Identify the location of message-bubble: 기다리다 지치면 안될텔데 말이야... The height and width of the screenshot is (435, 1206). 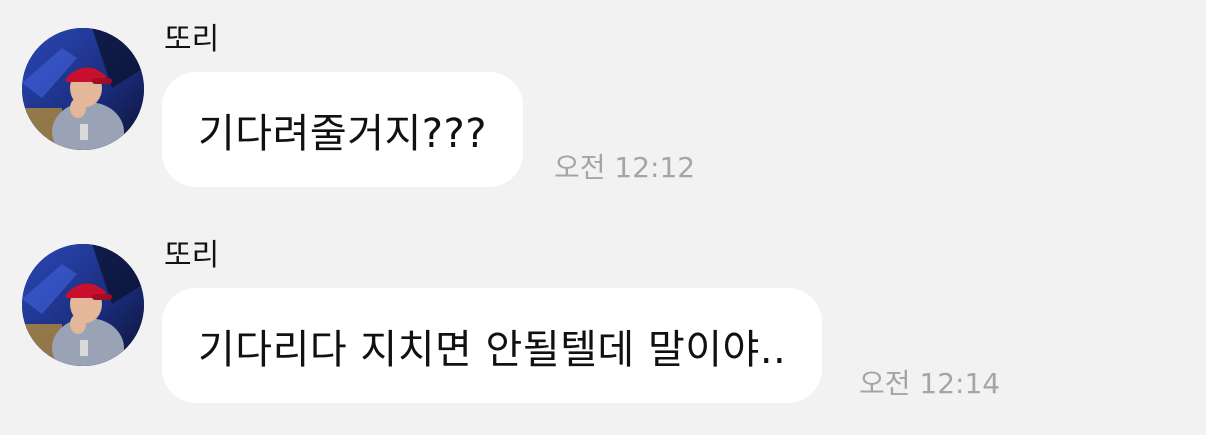
(492, 345).